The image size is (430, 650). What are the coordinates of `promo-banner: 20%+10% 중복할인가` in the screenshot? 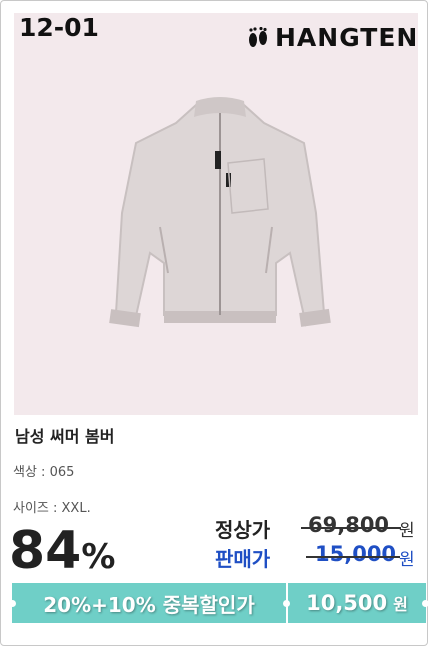 It's located at (149, 603).